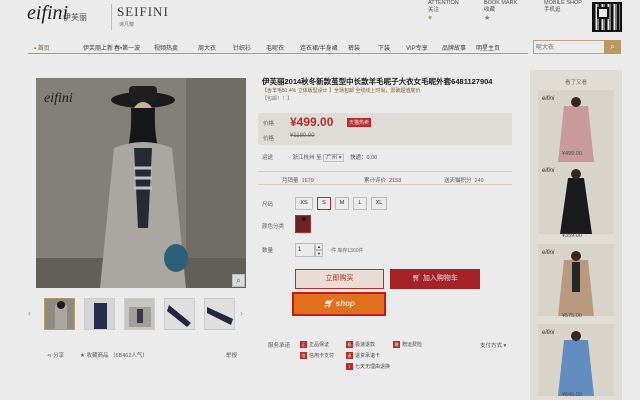  What do you see at coordinates (98, 47) in the screenshot?
I see `nav-item-new: 伊芙丽上新` at bounding box center [98, 47].